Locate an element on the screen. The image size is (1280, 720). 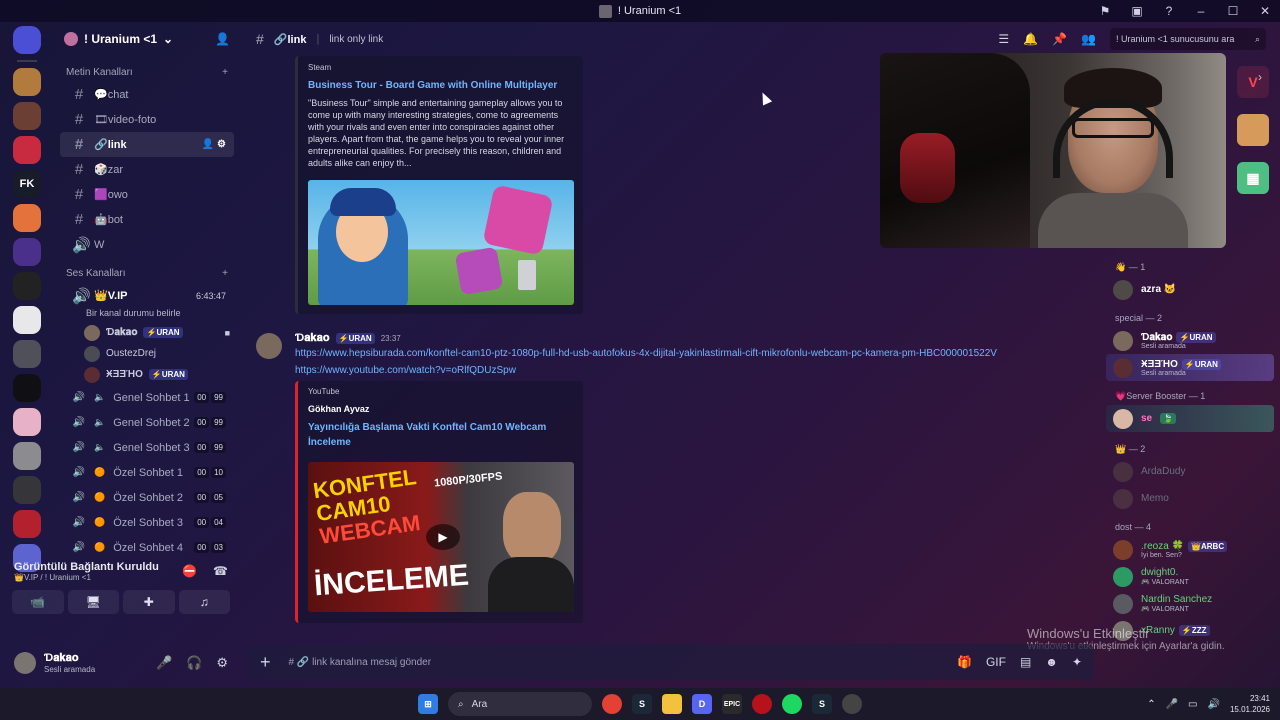
gif-icon: GIF is located at coordinates (996, 662).